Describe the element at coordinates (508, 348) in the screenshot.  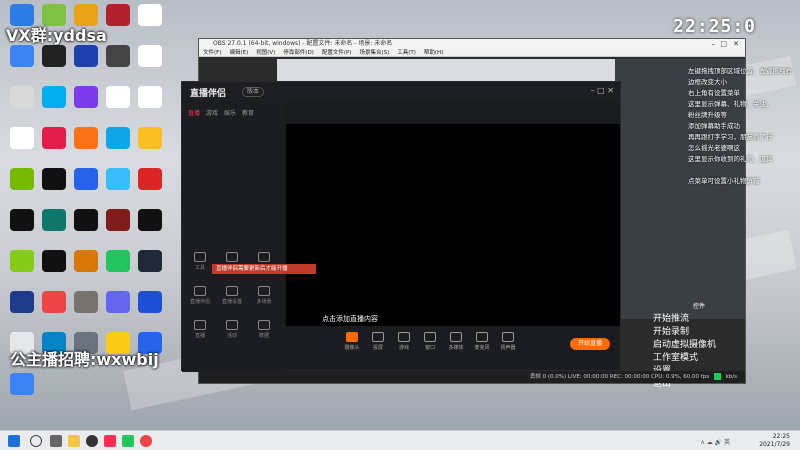
I see `source-label: 扬声器` at that location.